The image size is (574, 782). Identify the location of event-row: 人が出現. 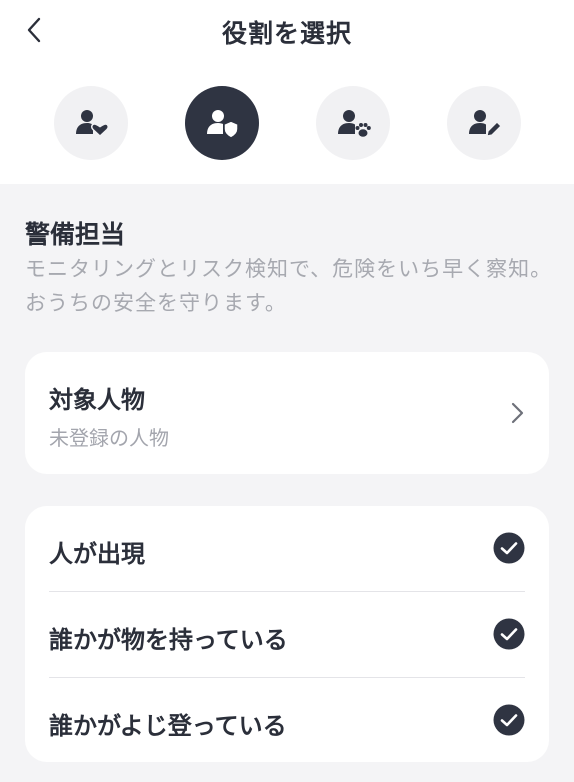
(287, 549).